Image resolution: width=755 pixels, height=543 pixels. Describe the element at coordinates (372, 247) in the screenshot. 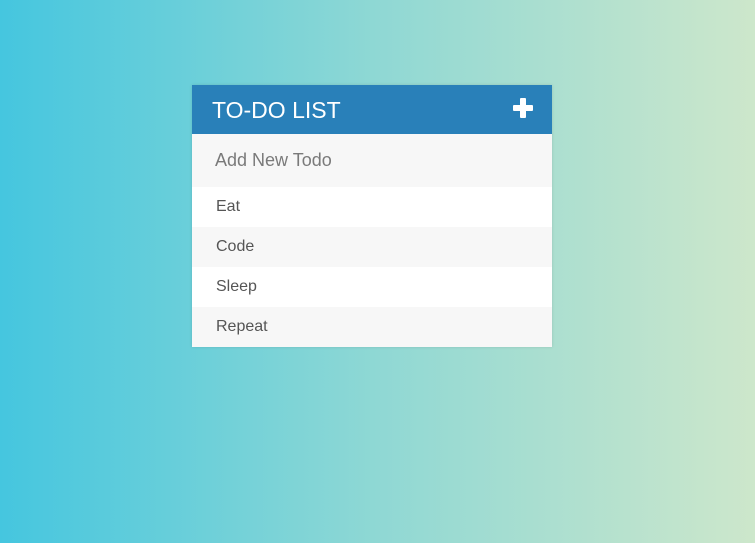

I see `todo-item-code: Code` at that location.